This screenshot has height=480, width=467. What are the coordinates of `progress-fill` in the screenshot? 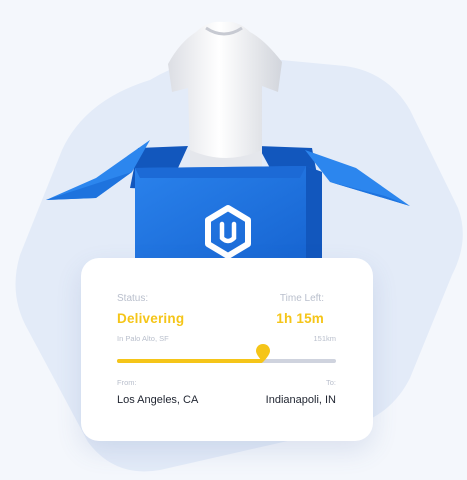 It's located at (190, 361).